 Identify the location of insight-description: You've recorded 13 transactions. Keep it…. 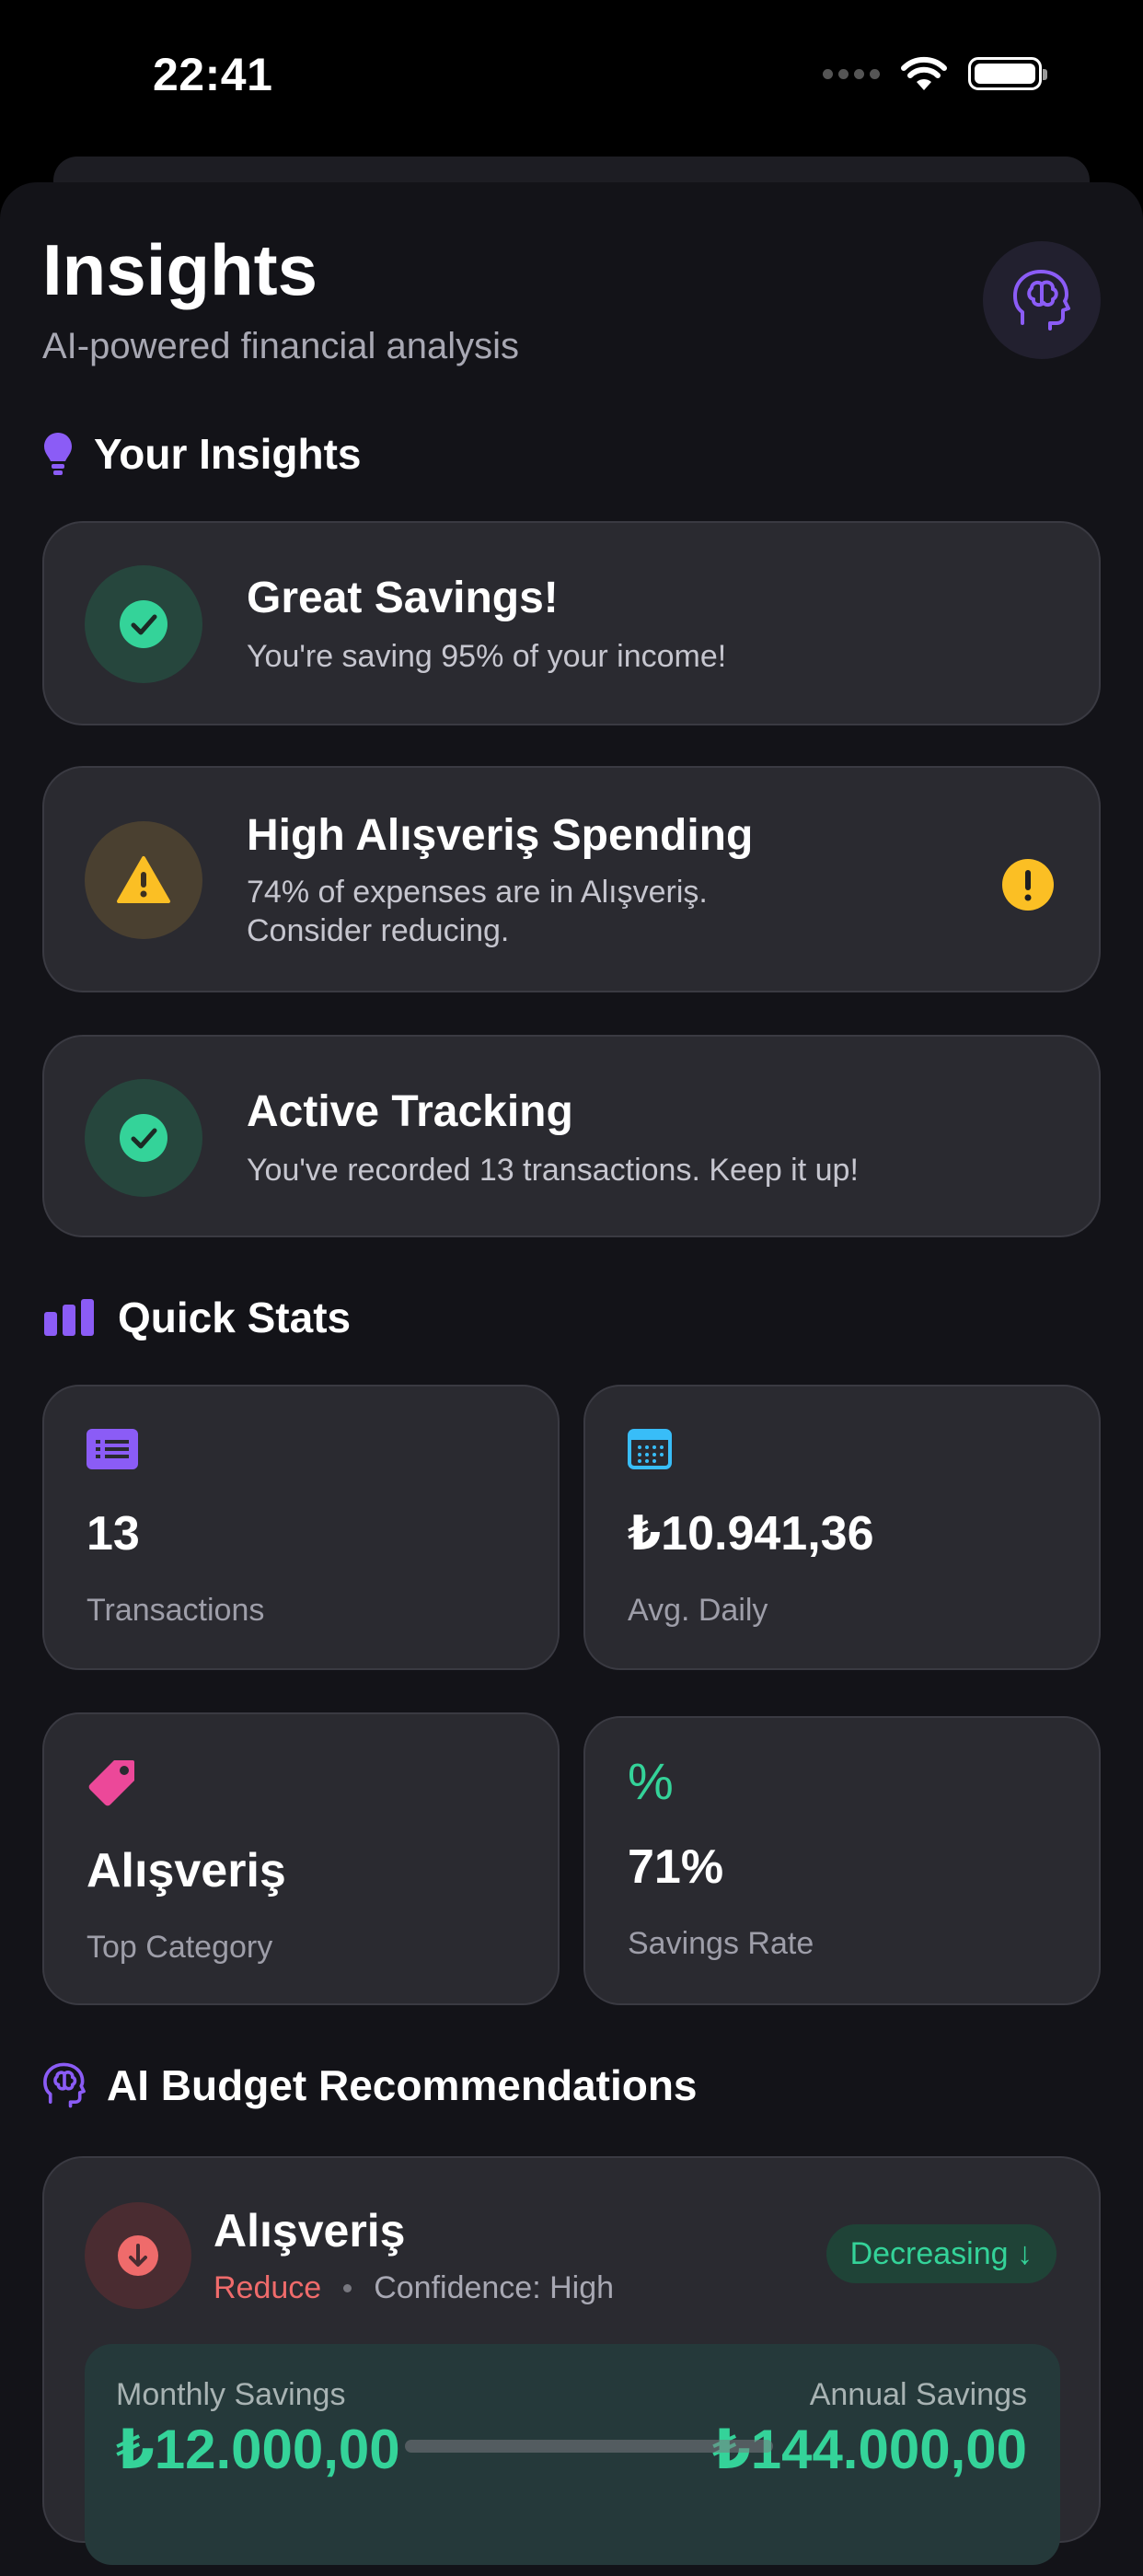
(553, 1170).